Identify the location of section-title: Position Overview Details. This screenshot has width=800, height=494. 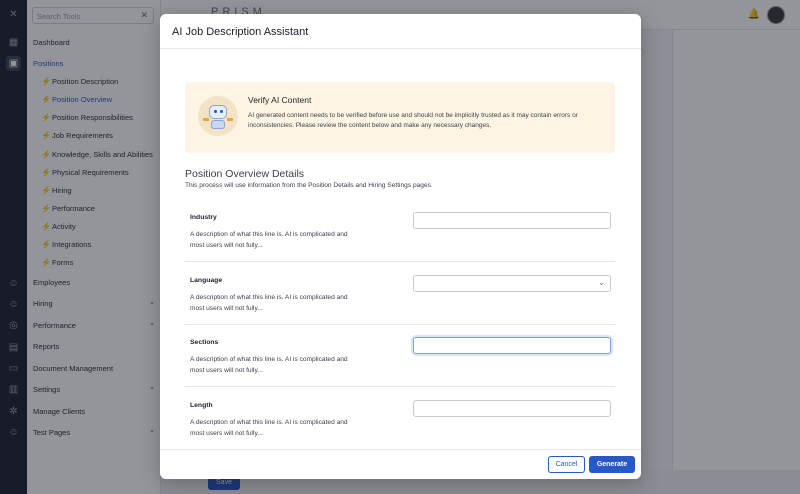
(245, 174).